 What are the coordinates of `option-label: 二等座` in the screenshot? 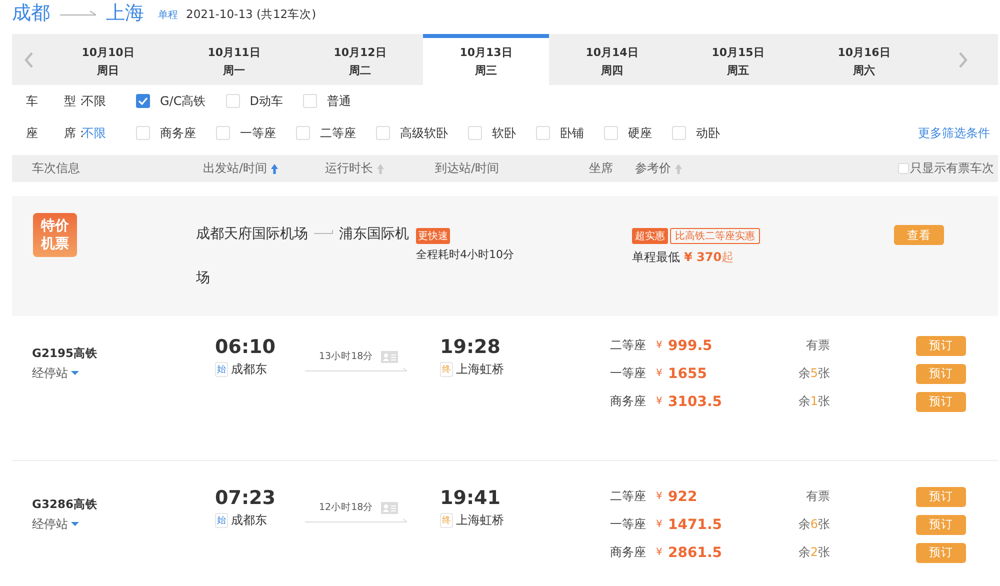 It's located at (338, 133).